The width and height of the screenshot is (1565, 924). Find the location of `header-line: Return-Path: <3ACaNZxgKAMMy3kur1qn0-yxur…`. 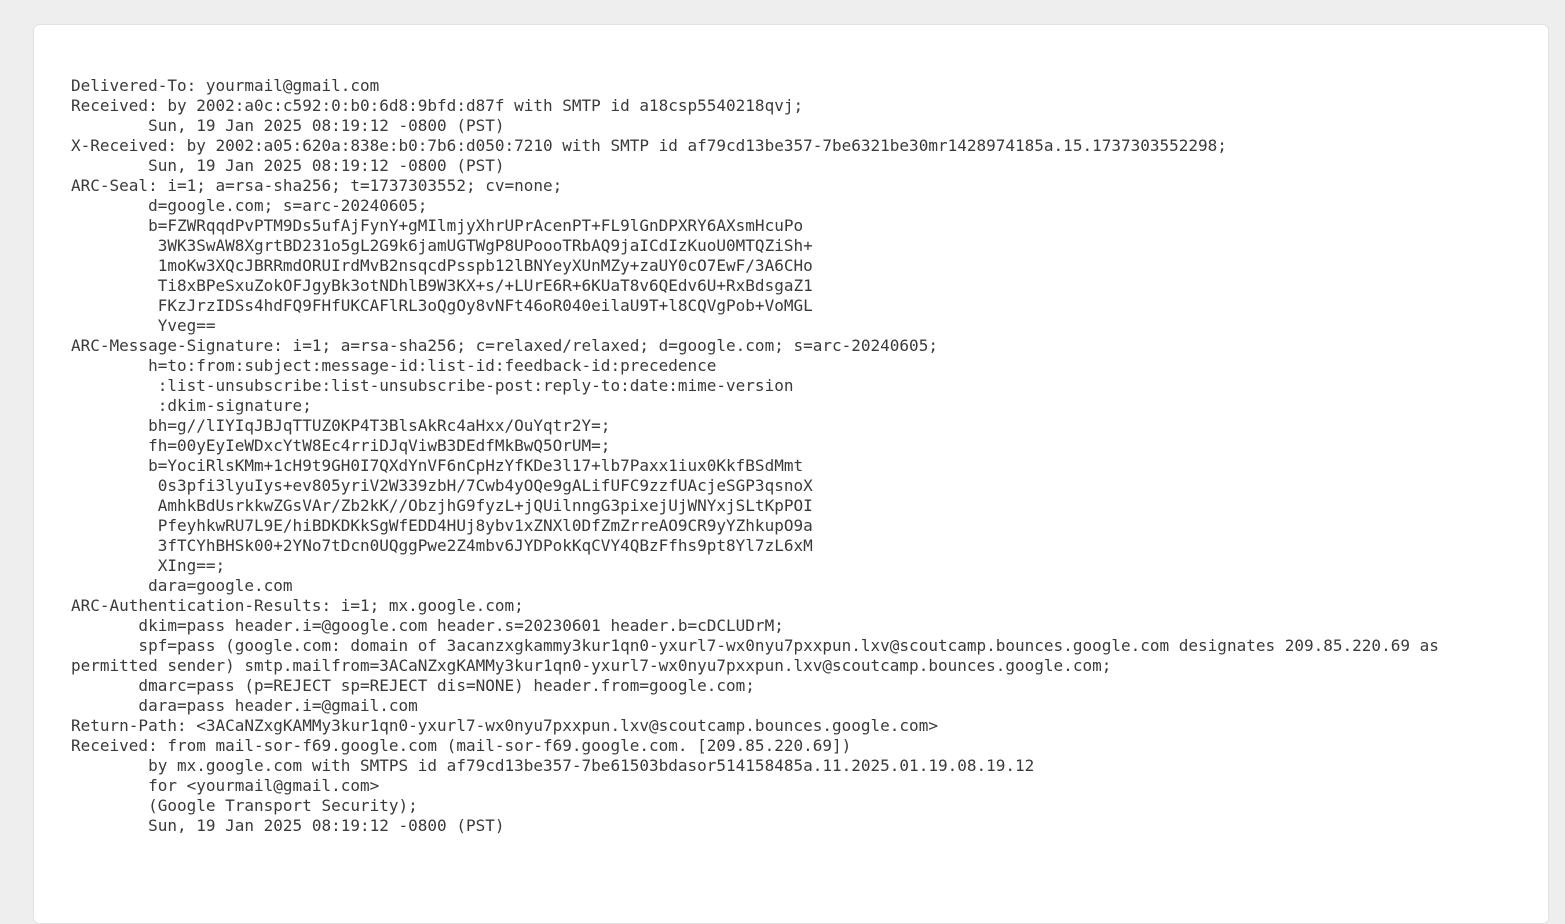

header-line: Return-Path: <3ACaNZxgKAMMy3kur1qn0-yxur… is located at coordinates (504, 725).